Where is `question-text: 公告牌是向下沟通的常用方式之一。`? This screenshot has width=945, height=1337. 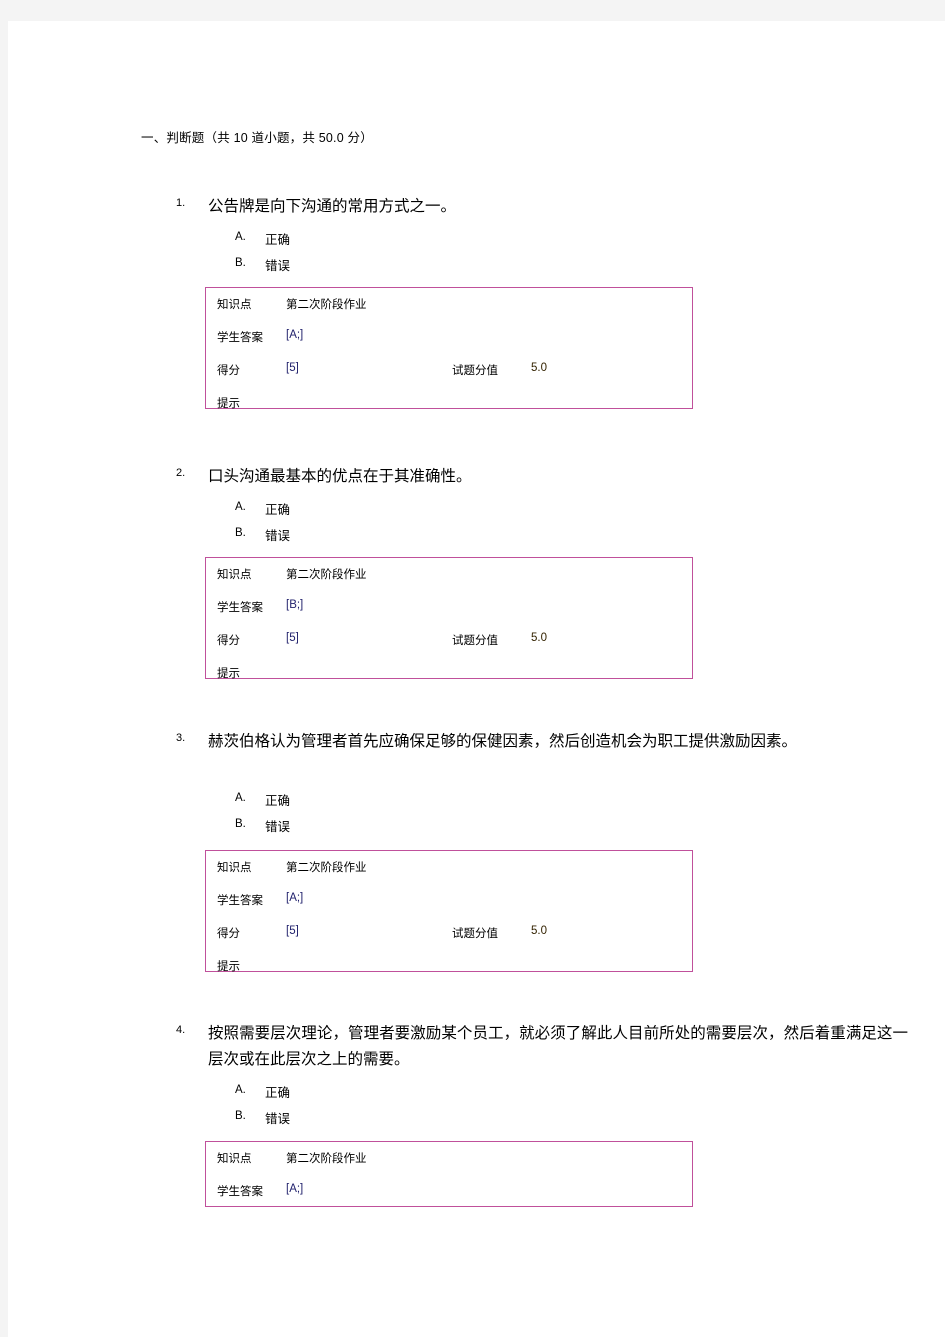
question-text: 公告牌是向下沟通的常用方式之一。 is located at coordinates (332, 206).